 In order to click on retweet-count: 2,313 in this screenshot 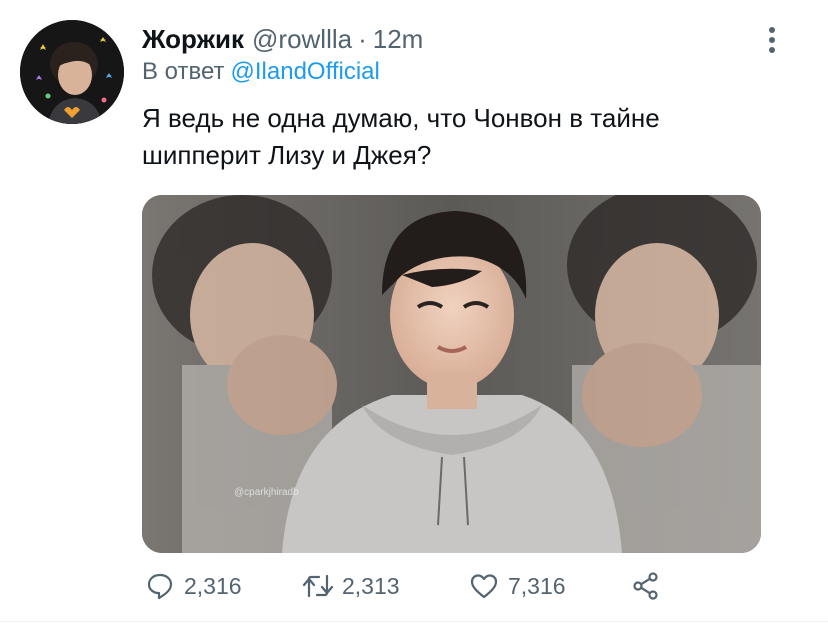, I will do `click(371, 585)`.